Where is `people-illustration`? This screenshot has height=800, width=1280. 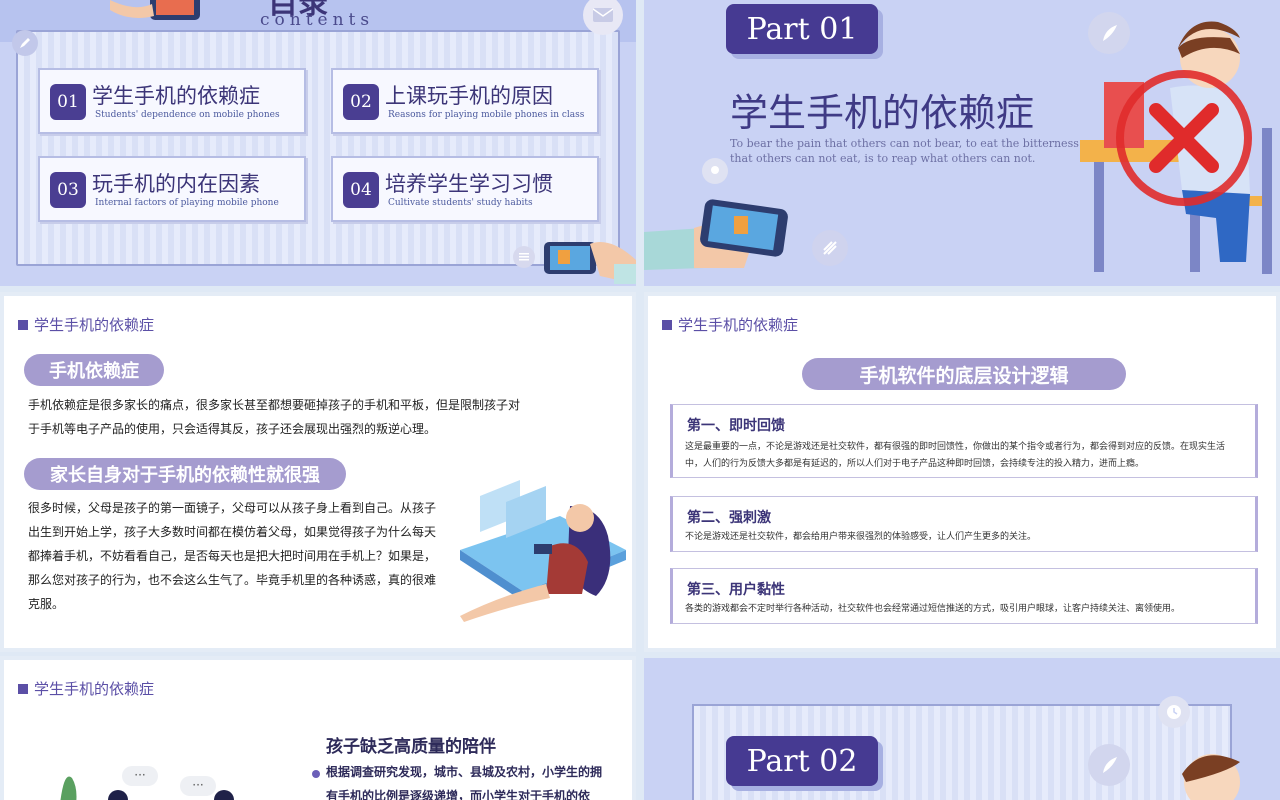
people-illustration is located at coordinates (147, 788).